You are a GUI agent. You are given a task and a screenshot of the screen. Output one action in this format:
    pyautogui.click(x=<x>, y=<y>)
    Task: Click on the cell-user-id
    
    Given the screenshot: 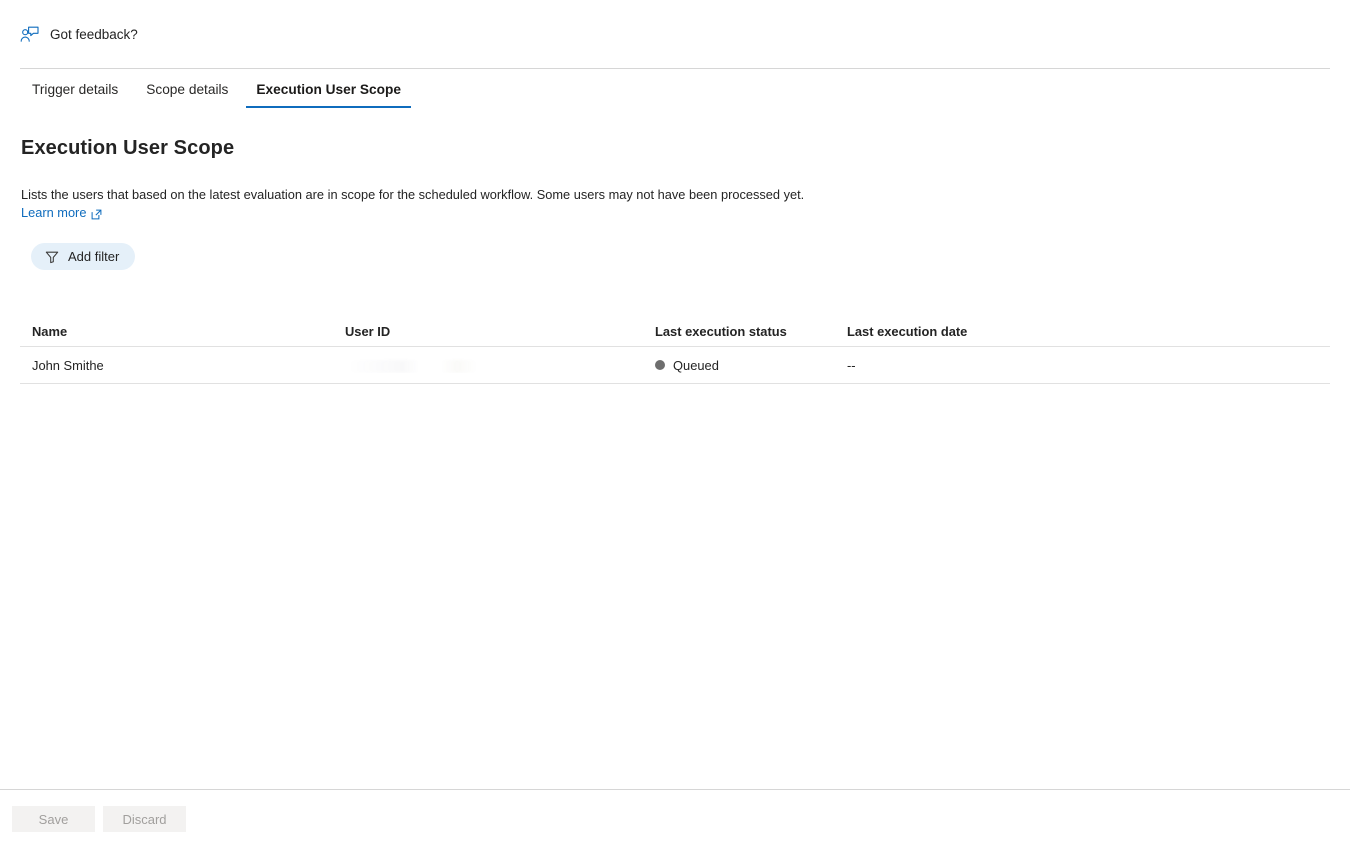 What is the action you would take?
    pyautogui.click(x=500, y=365)
    